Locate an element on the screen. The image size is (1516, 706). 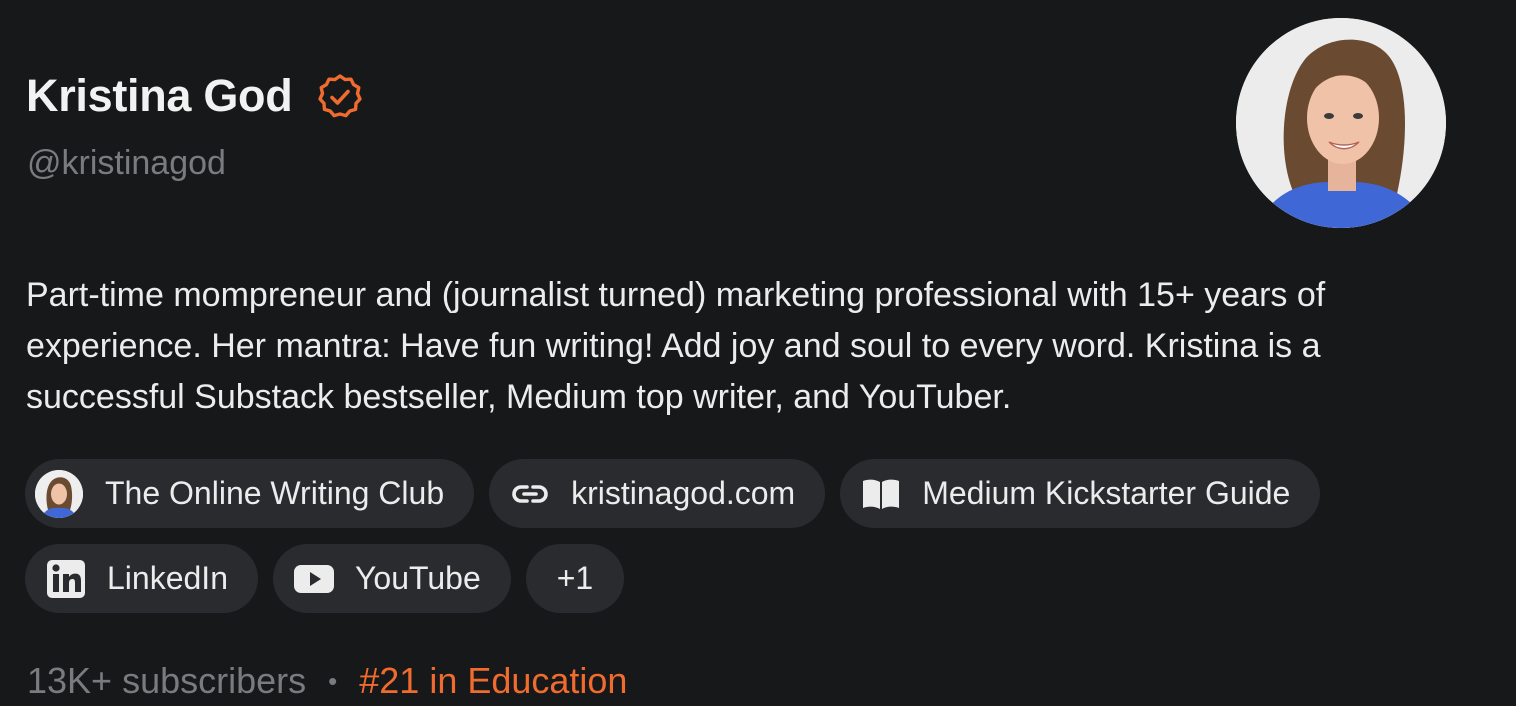
youtube-icon is located at coordinates (314, 579).